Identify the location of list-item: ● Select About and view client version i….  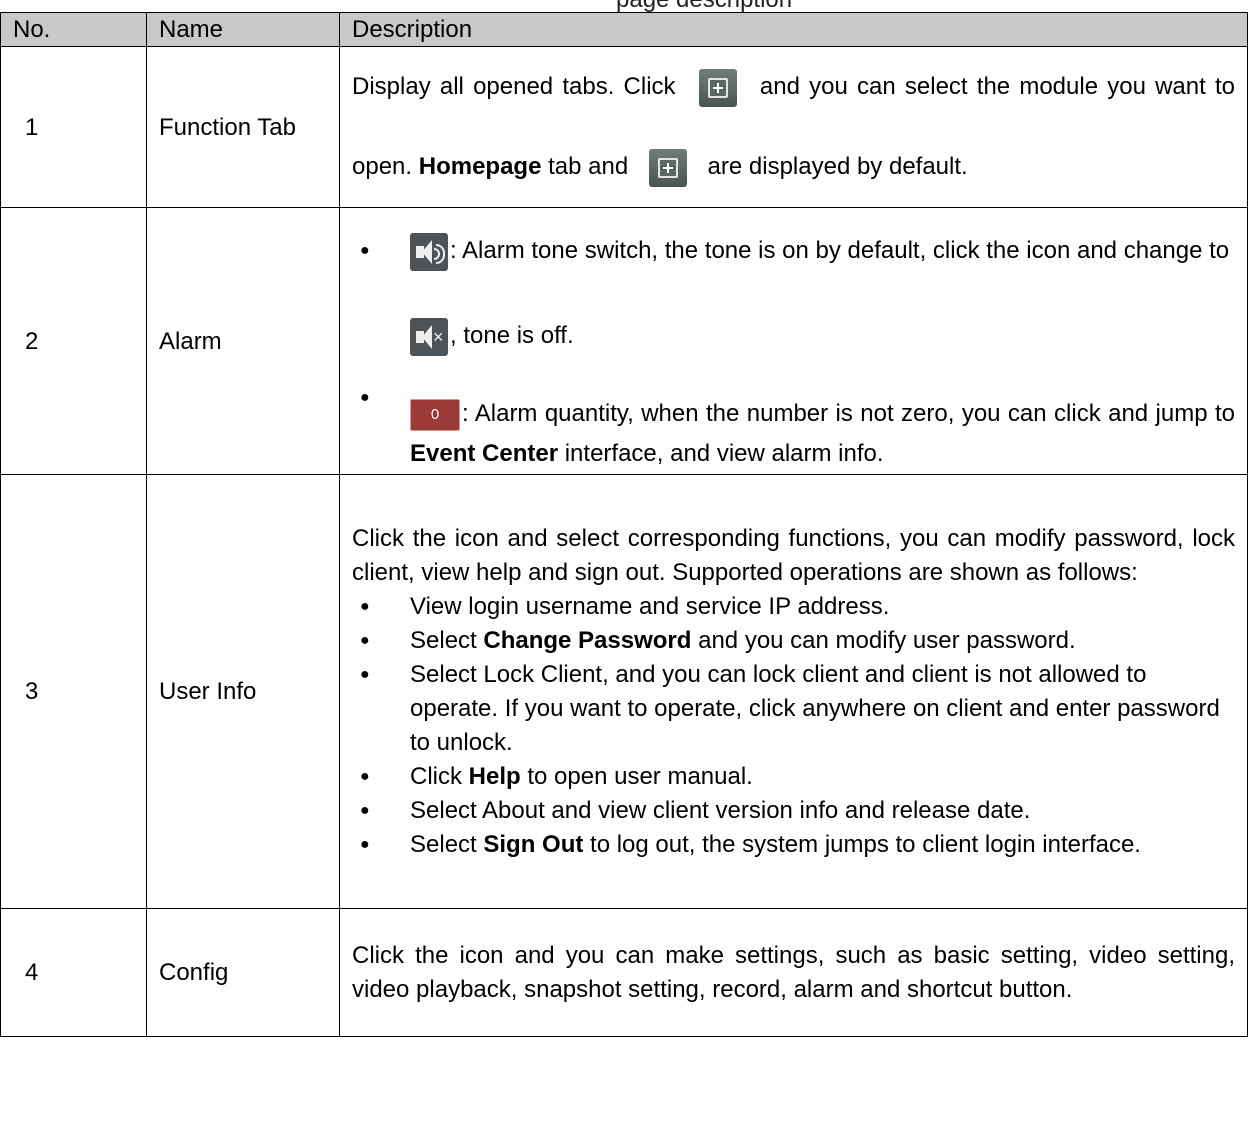
(793, 811).